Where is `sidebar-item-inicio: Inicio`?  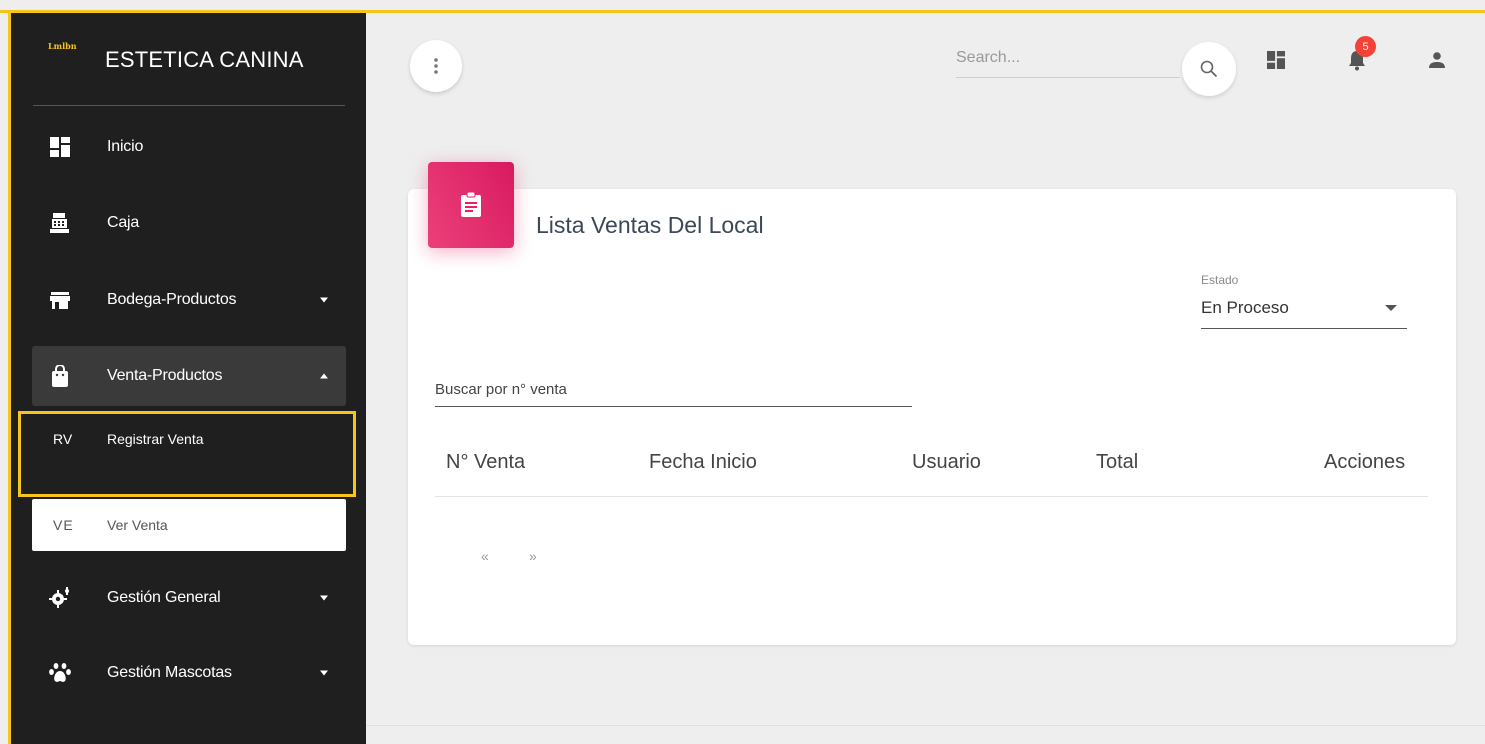 sidebar-item-inicio: Inicio is located at coordinates (189, 147).